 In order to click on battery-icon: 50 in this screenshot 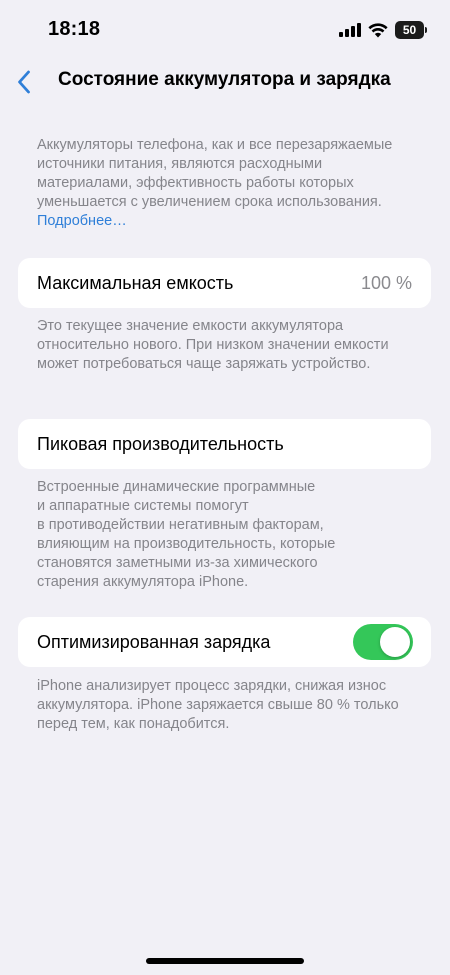, I will do `click(411, 30)`.